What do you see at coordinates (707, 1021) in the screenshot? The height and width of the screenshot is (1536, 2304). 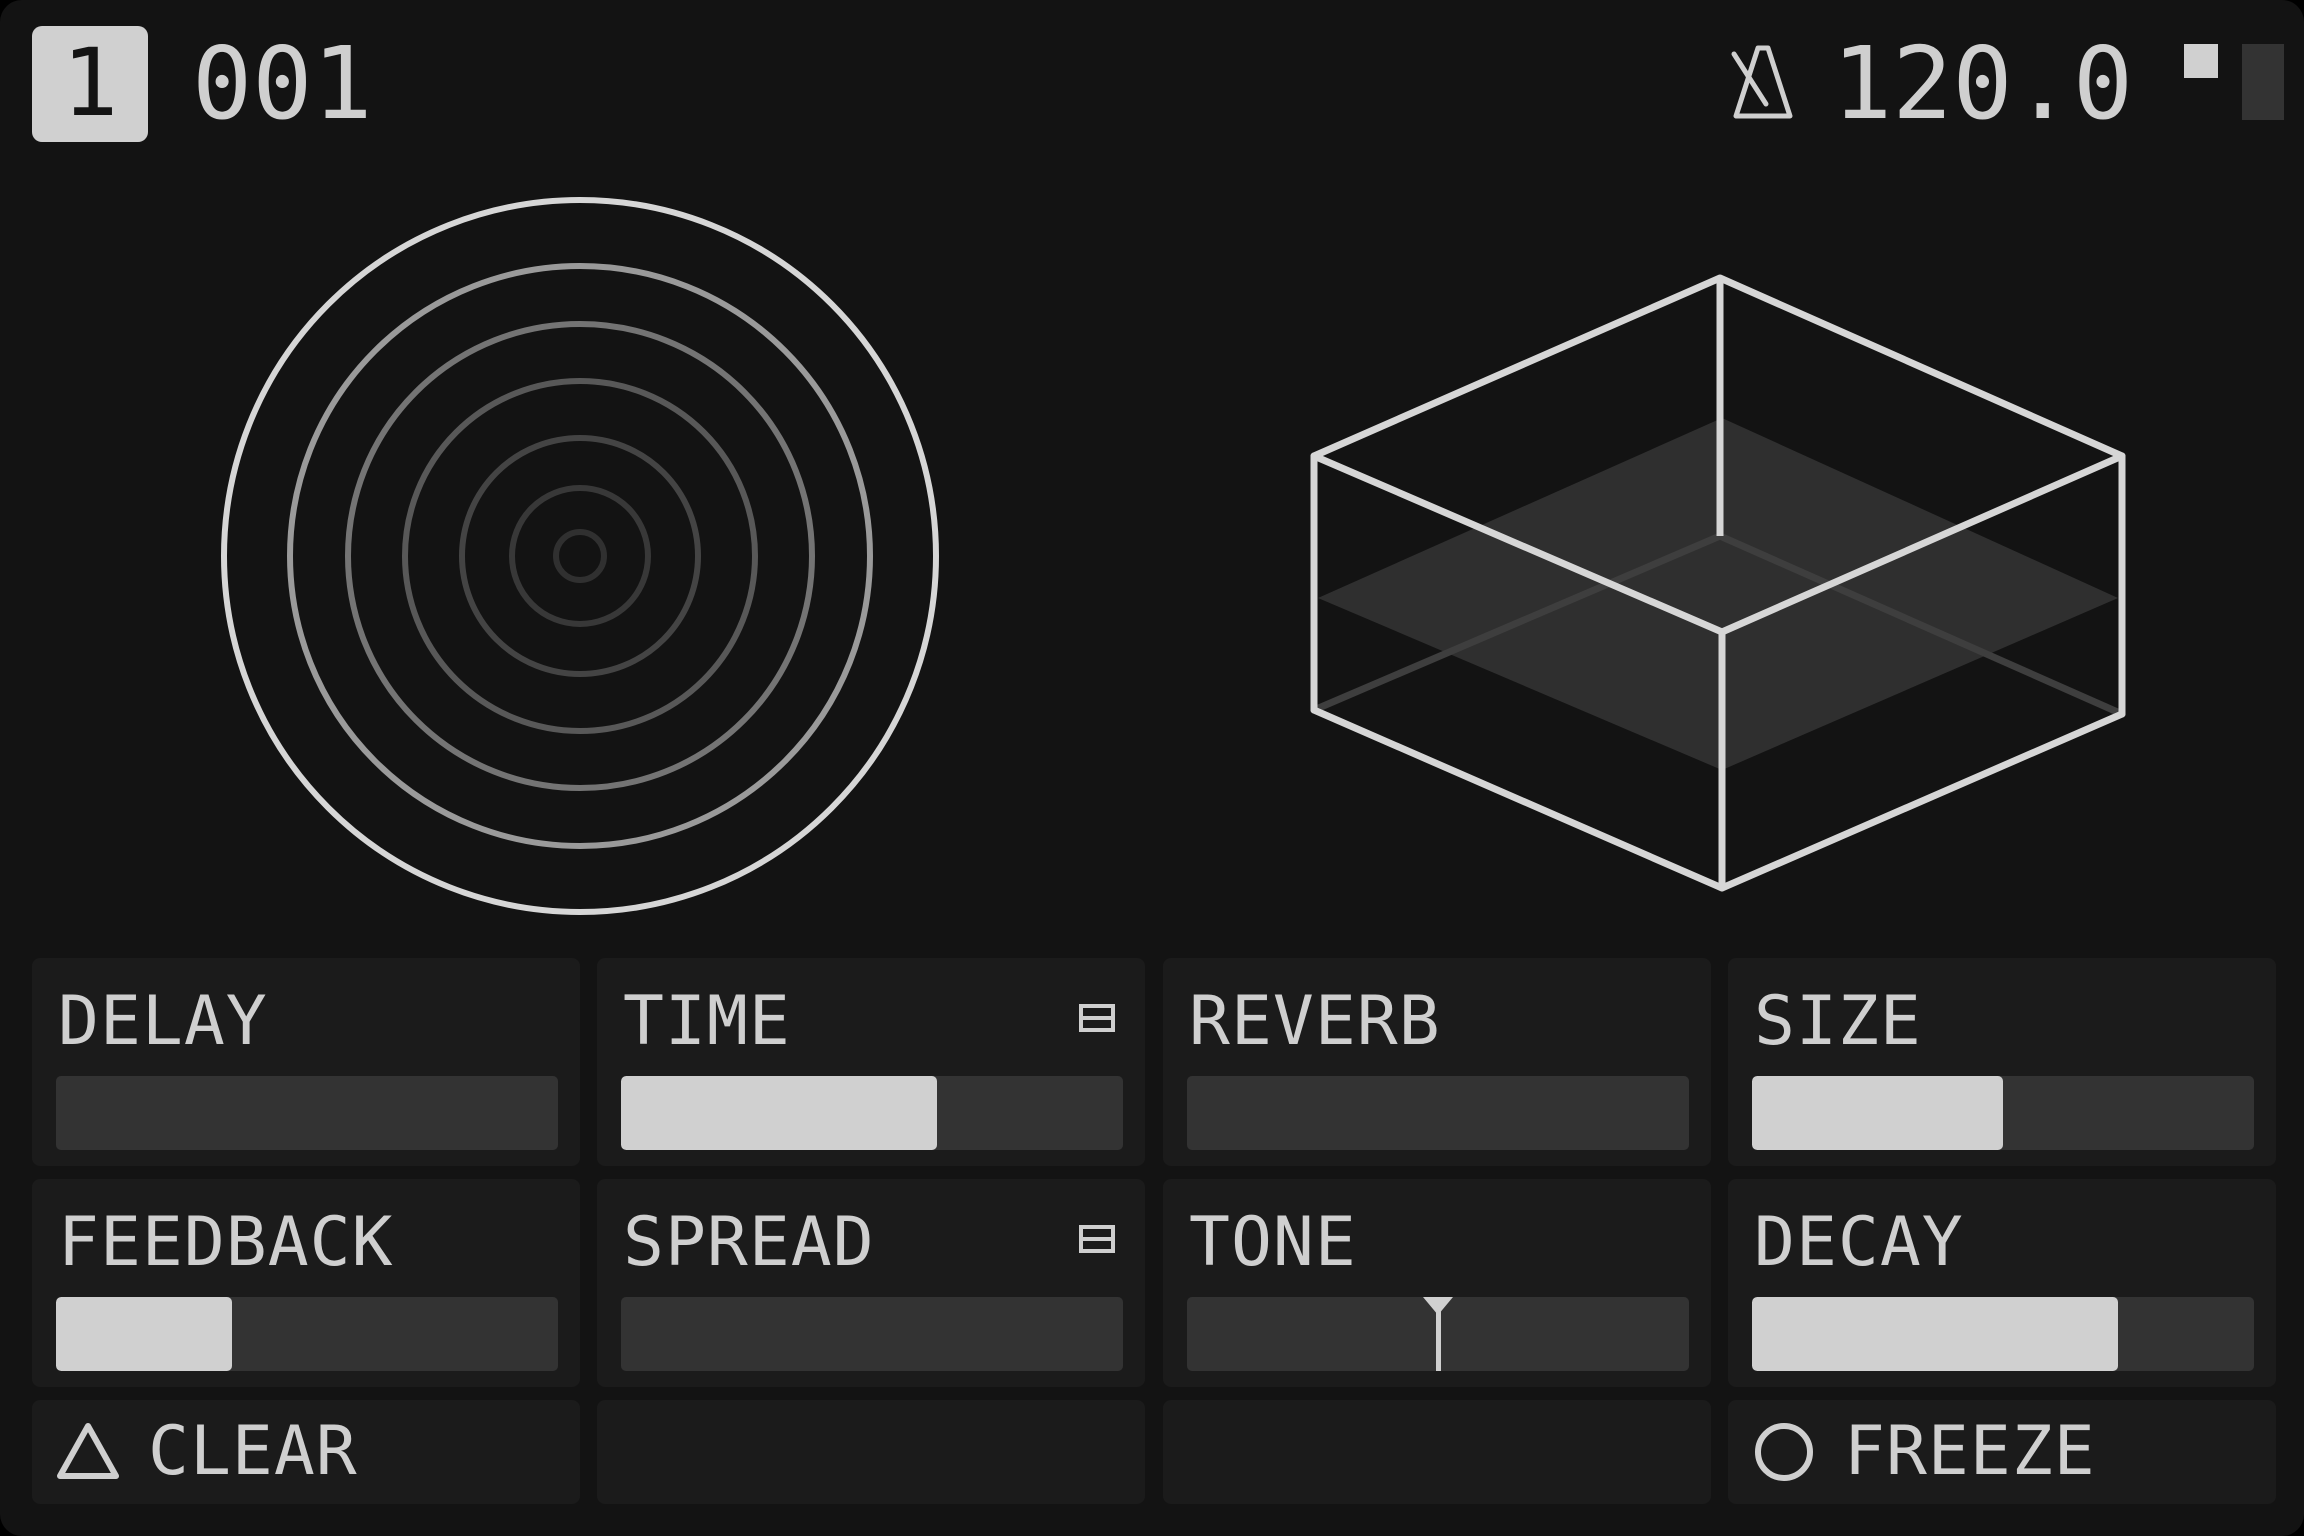 I see `param-label: TIME` at bounding box center [707, 1021].